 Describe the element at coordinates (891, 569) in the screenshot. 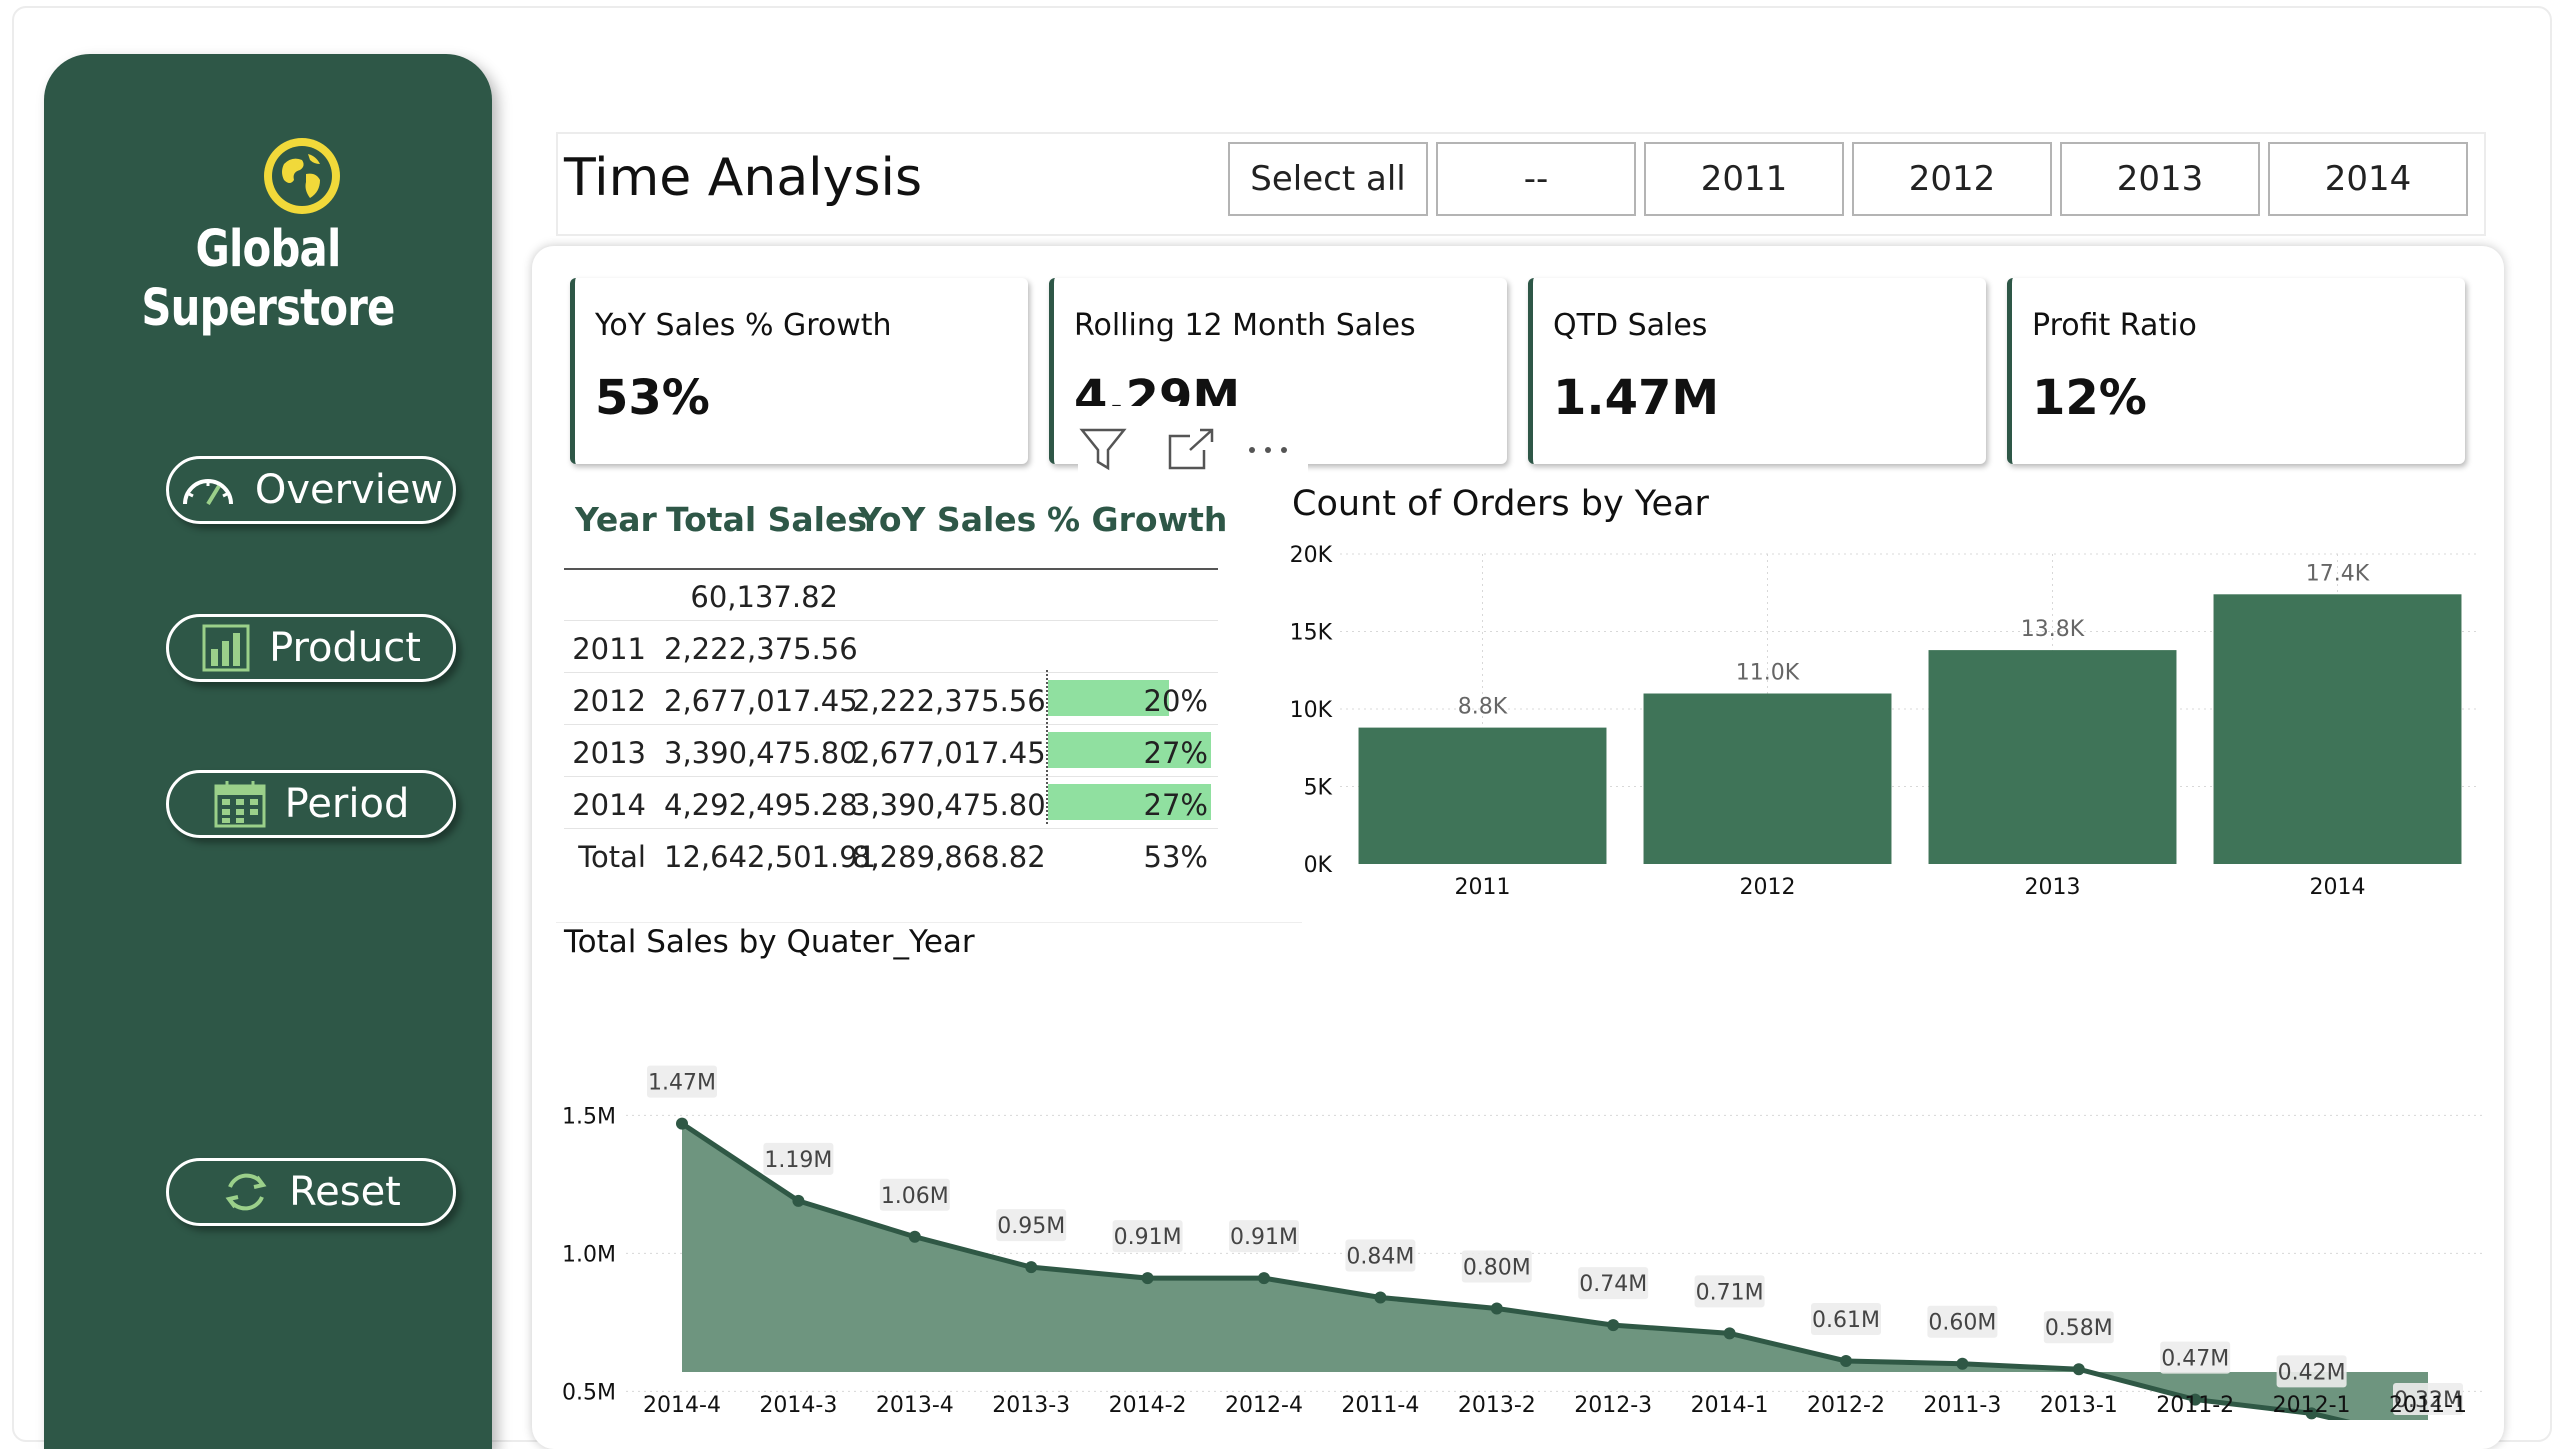

I see `table-header-rule` at that location.